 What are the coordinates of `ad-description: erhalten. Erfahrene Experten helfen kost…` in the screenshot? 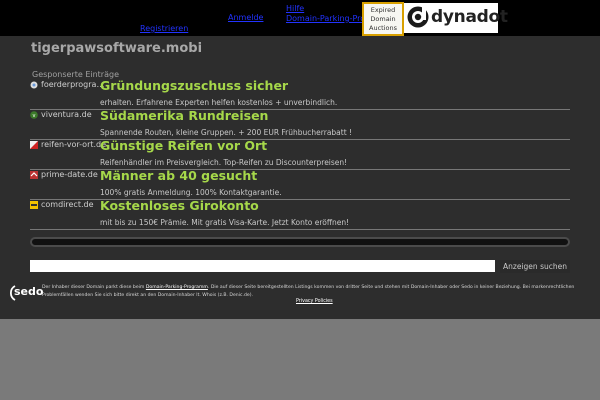 It's located at (219, 102).